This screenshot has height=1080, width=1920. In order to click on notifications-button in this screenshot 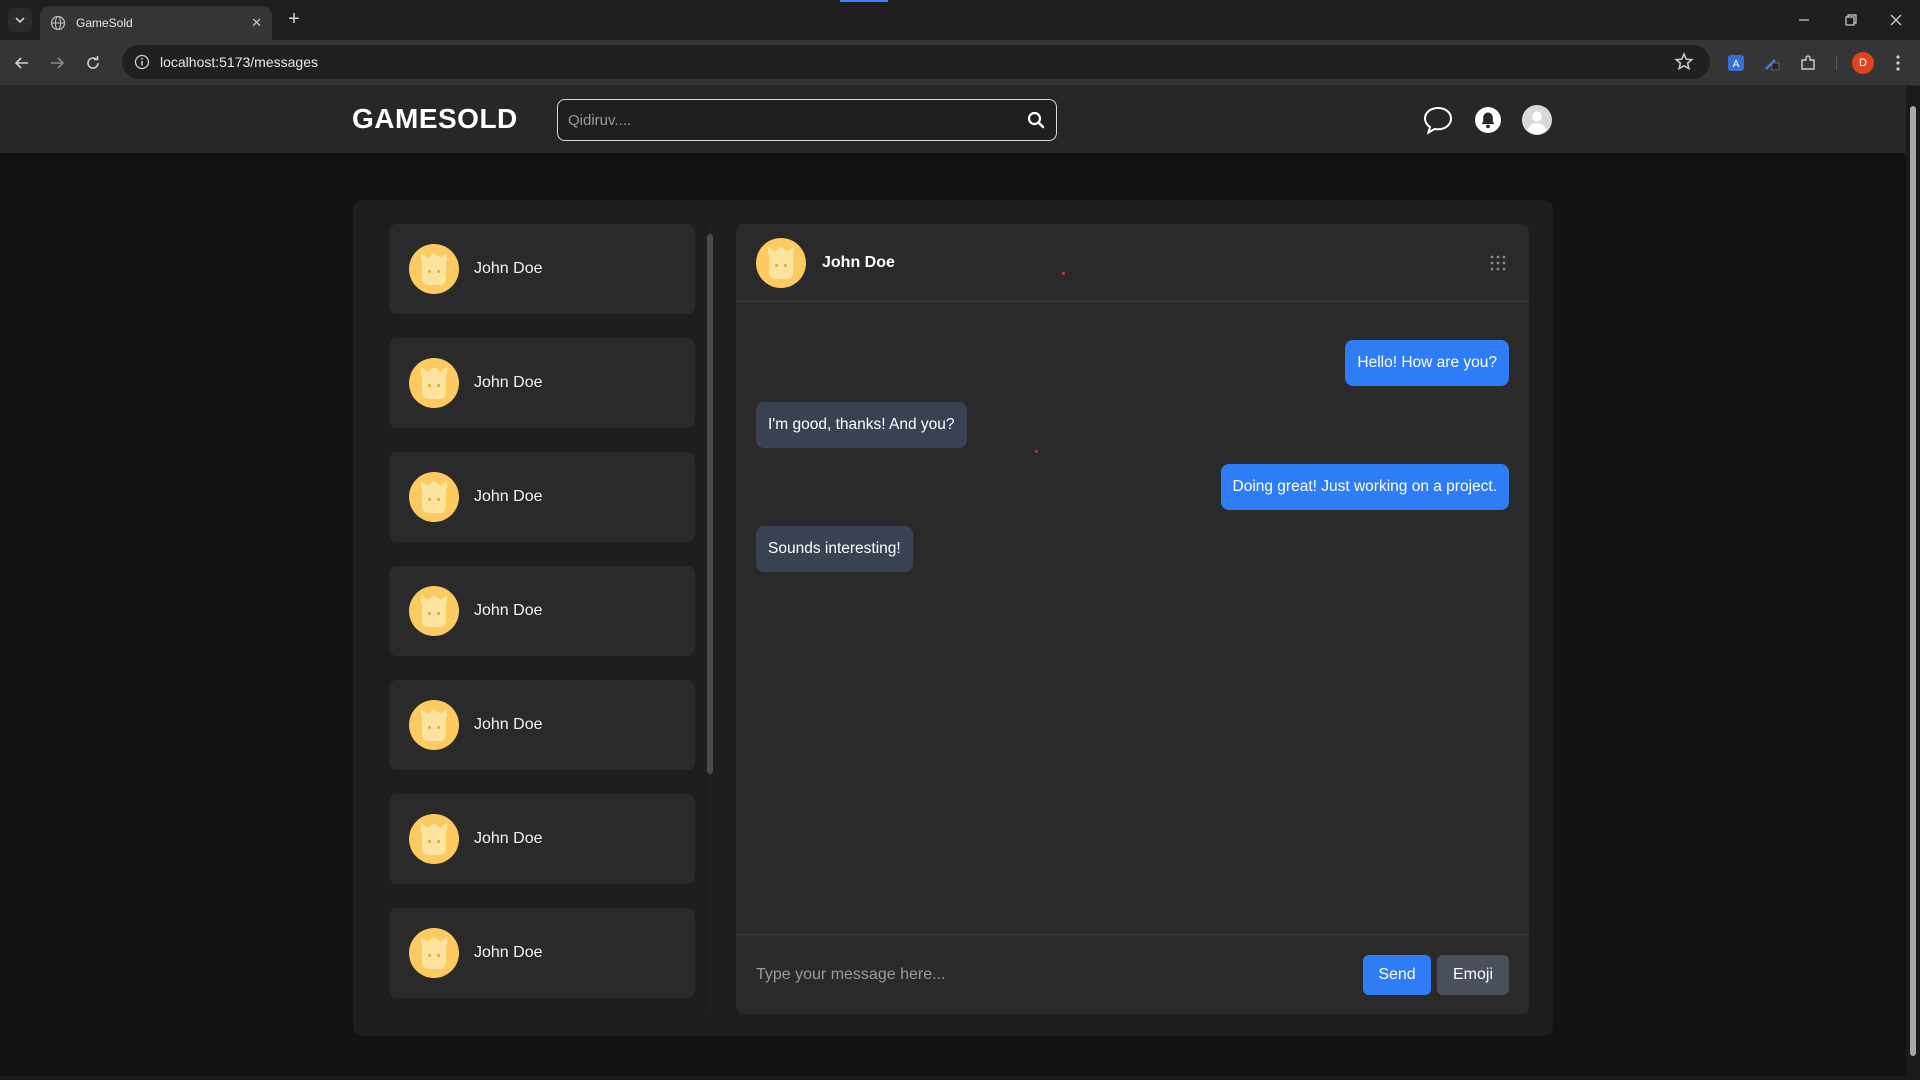, I will do `click(1488, 120)`.